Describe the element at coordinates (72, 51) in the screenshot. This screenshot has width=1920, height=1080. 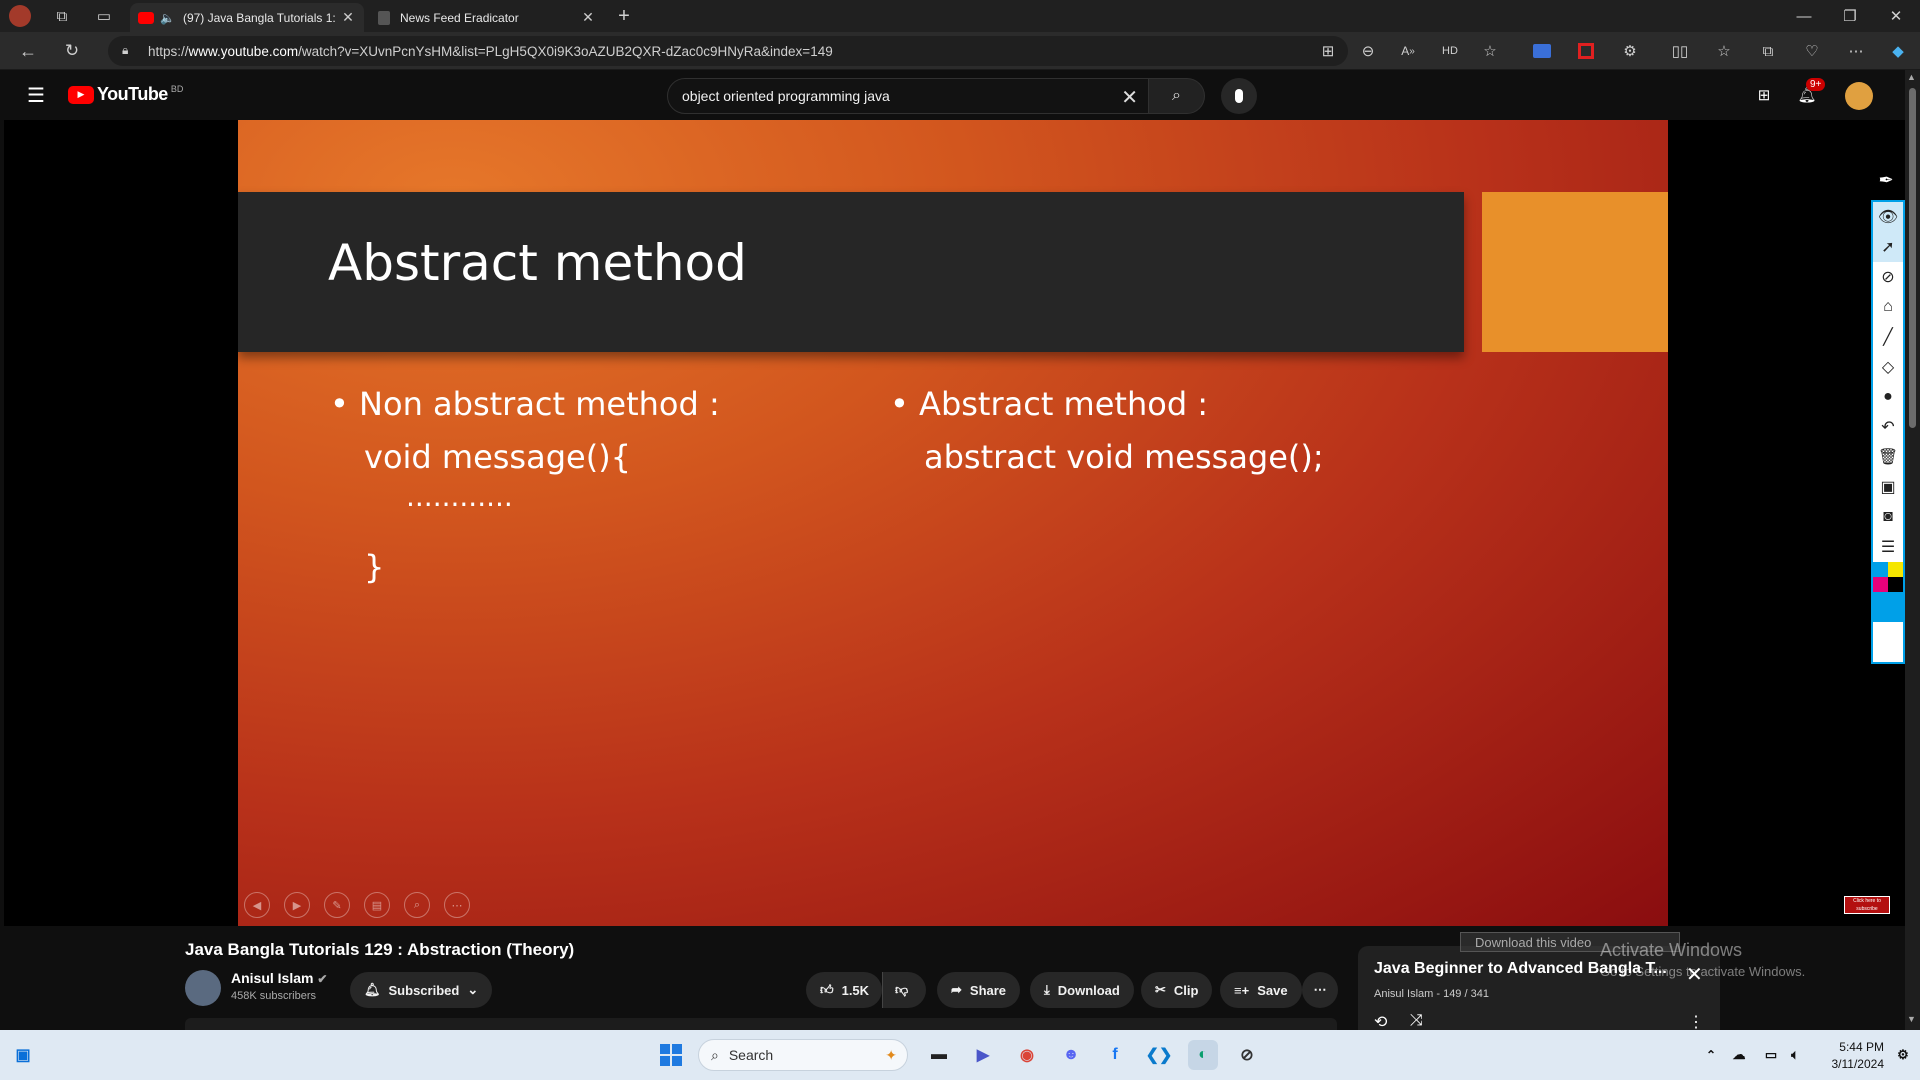
I see `refresh-icon: ↻` at that location.